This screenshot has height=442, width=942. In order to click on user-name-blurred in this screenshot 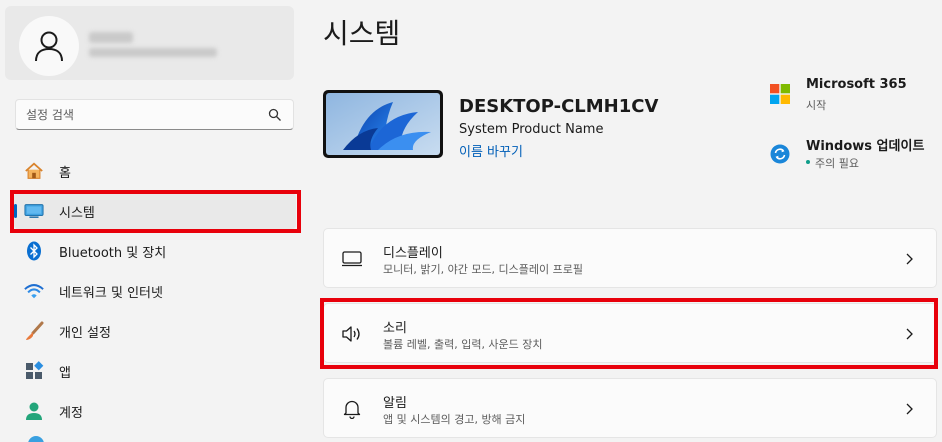, I will do `click(111, 37)`.